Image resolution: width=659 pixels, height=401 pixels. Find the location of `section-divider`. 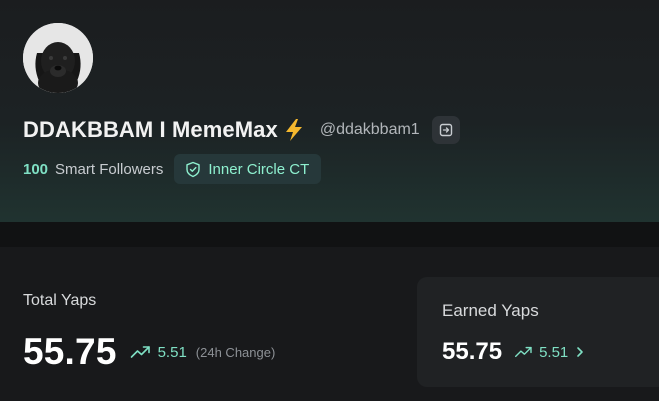

section-divider is located at coordinates (329, 234).